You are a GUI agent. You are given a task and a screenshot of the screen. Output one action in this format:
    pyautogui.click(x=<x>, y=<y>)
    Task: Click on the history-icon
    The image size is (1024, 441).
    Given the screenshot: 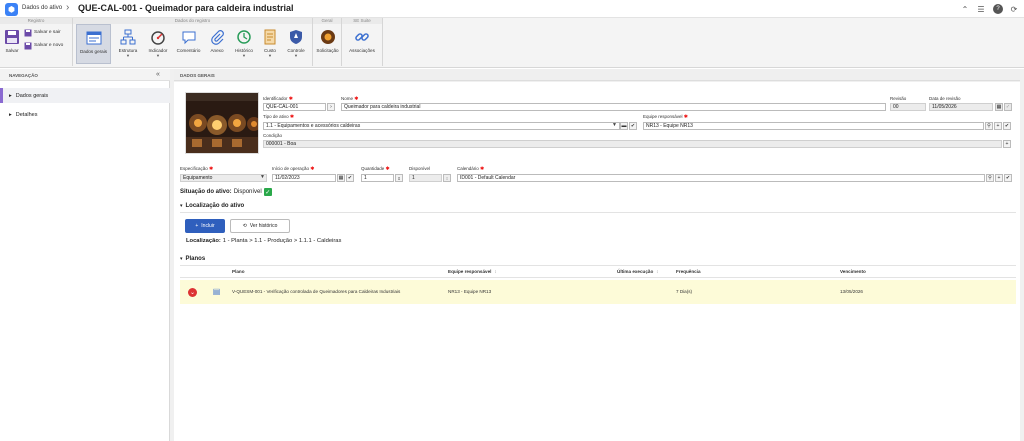 What is the action you would take?
    pyautogui.click(x=244, y=37)
    